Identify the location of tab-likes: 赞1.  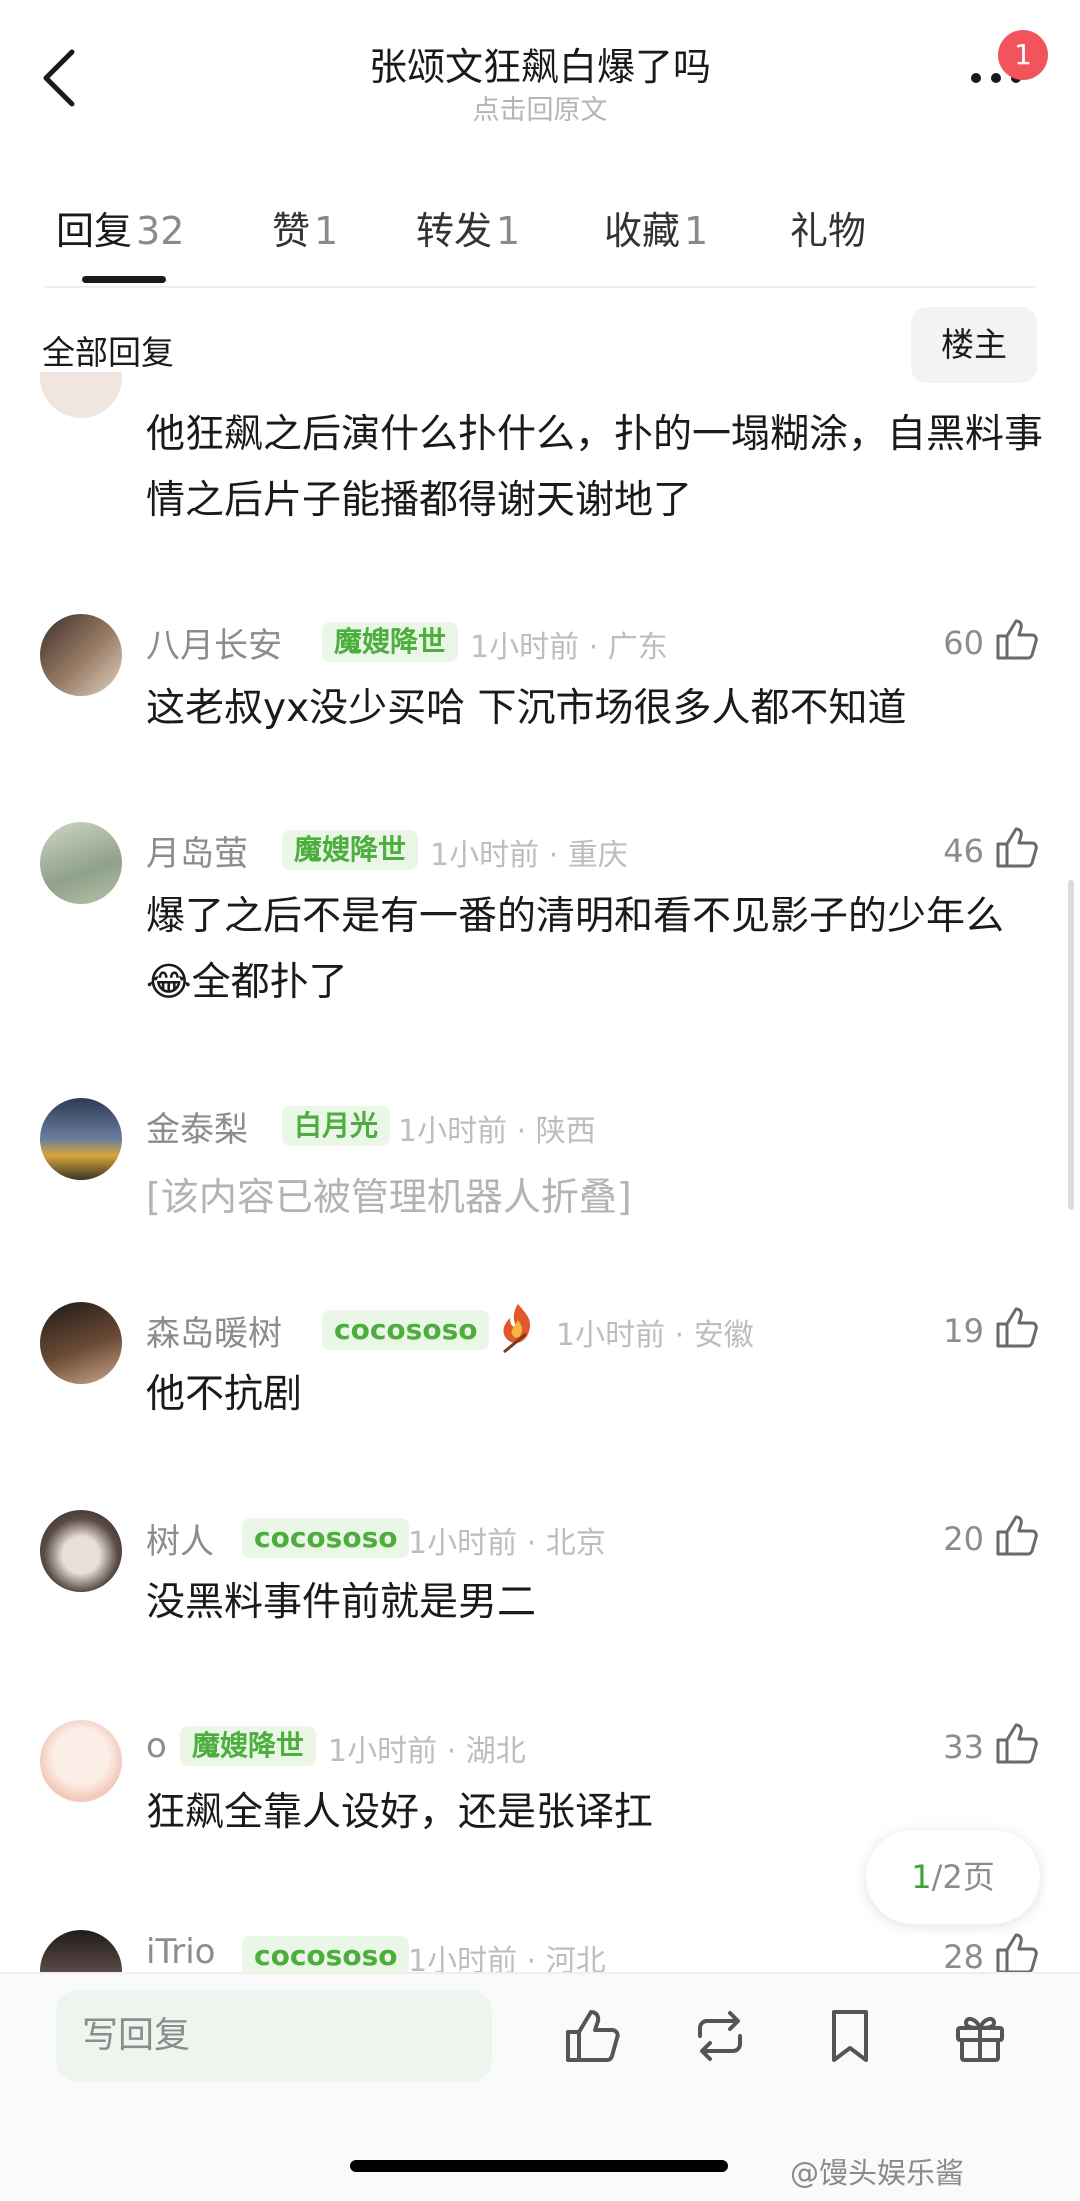
(305, 227).